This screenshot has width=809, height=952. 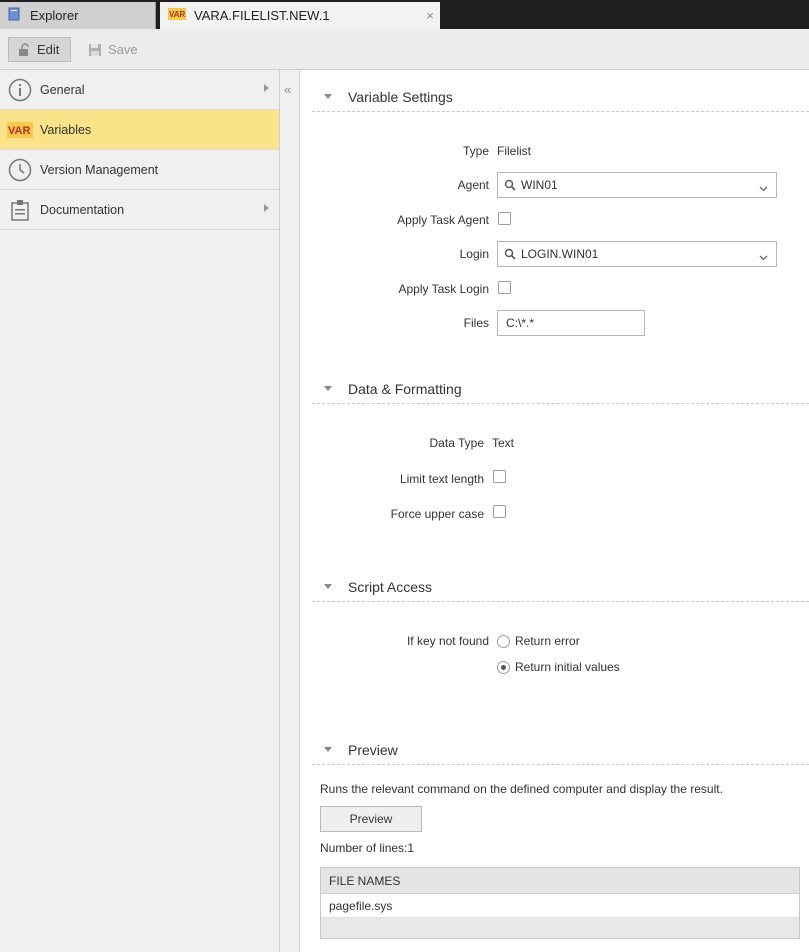 I want to click on section-script-access: Script Access, so click(x=560, y=587).